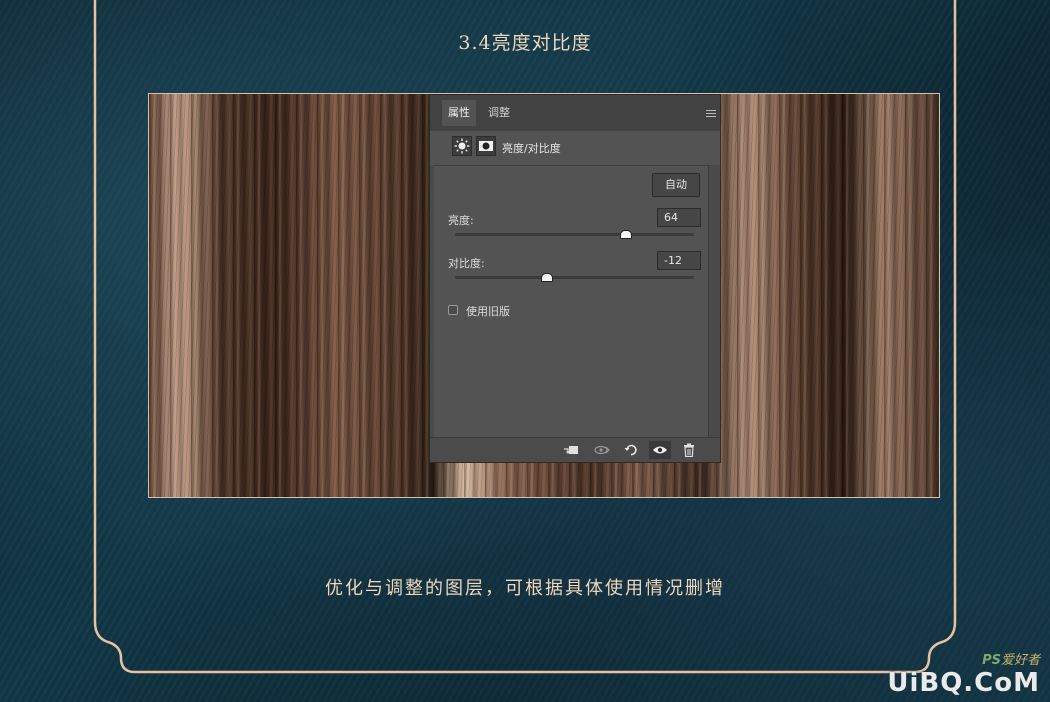 The height and width of the screenshot is (702, 1050). I want to click on use-legacy-checkbox, so click(453, 310).